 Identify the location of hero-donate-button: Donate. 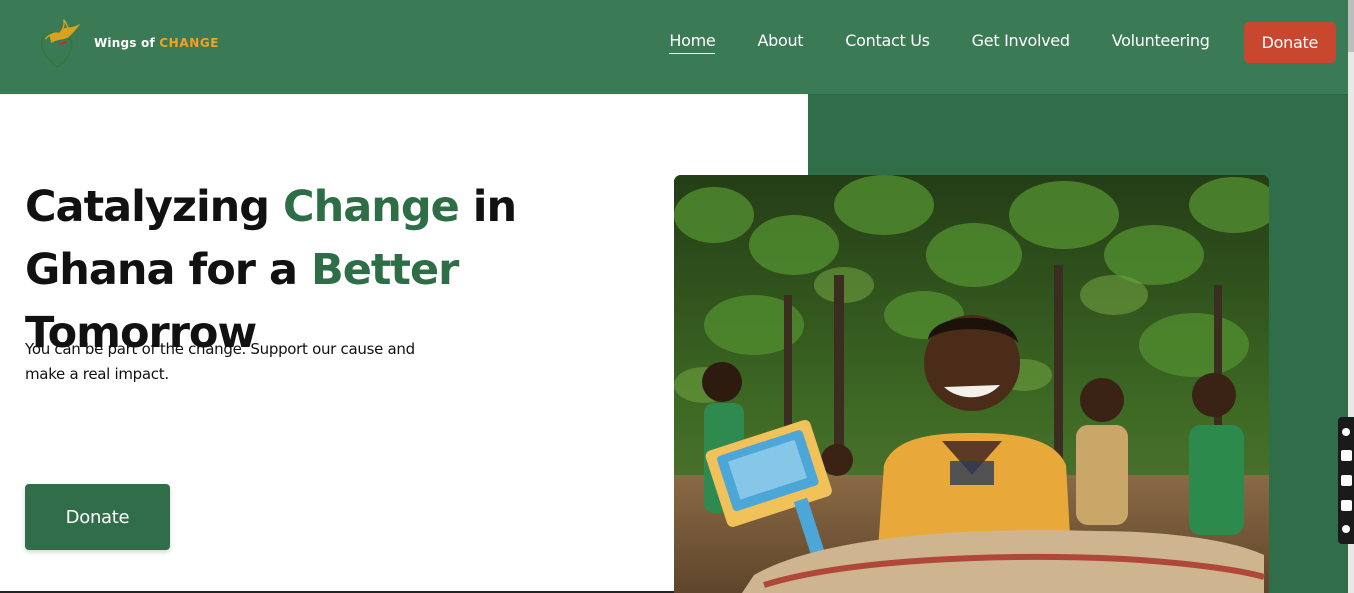
(97, 517).